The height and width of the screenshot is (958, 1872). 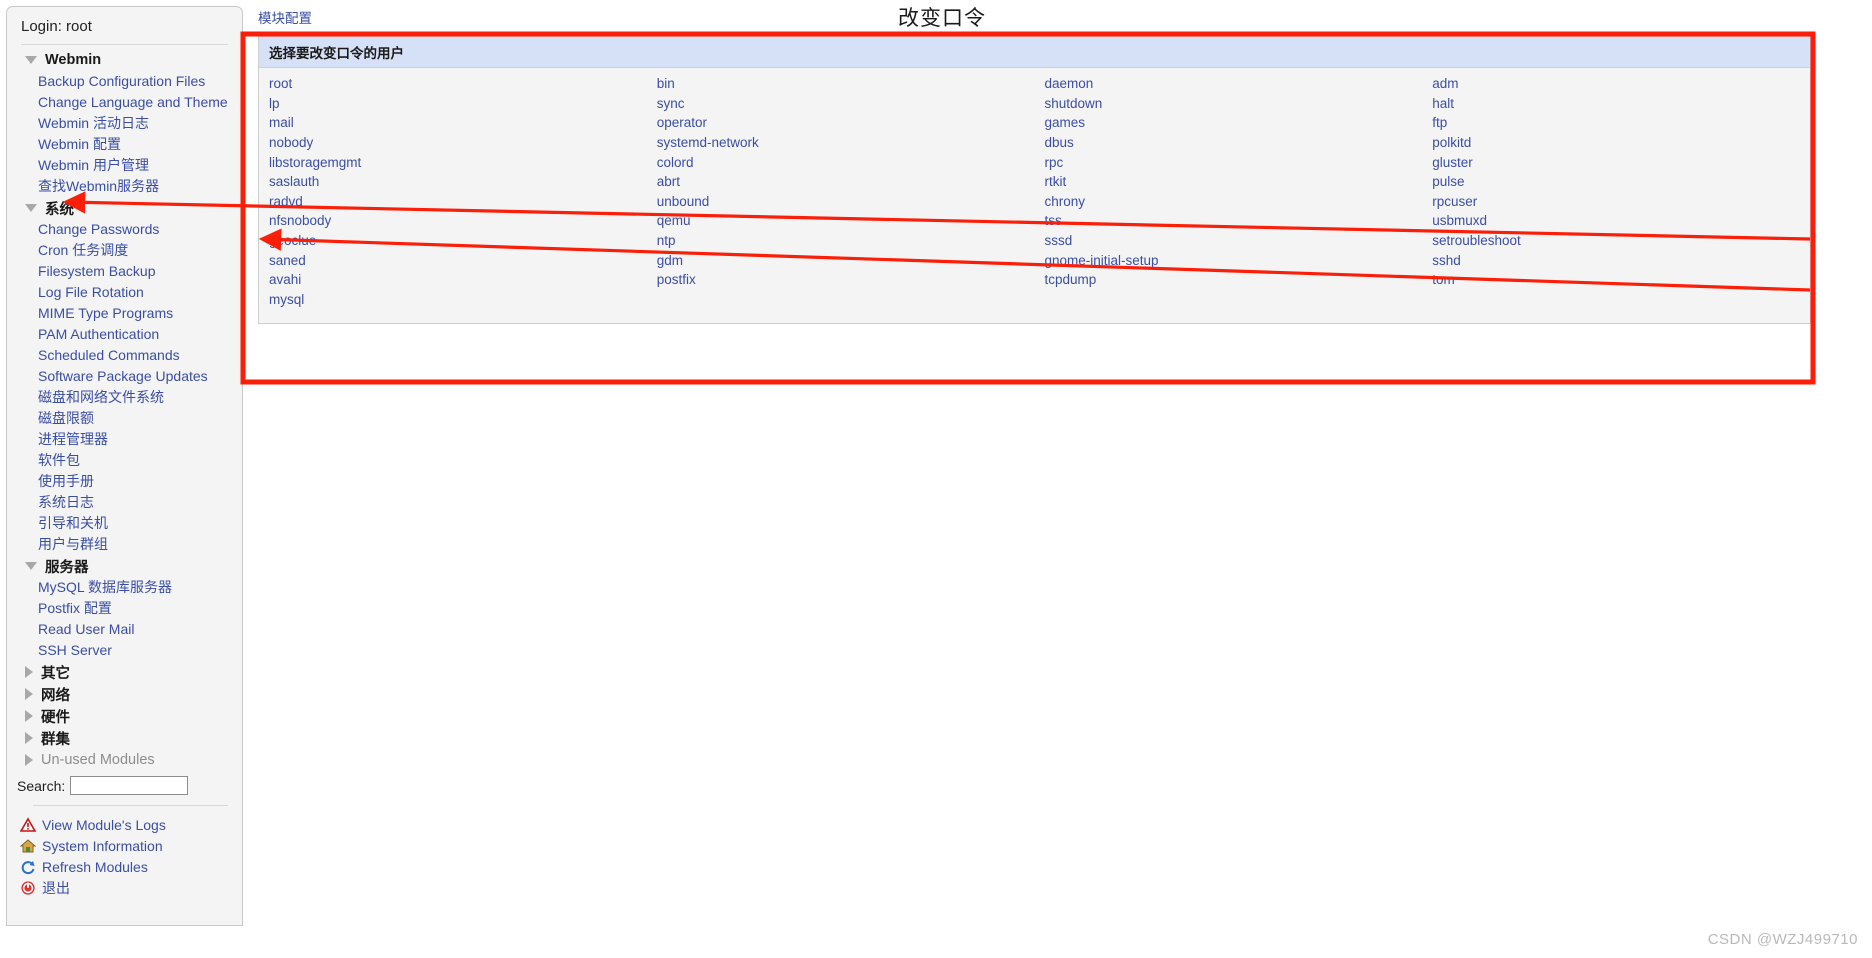 What do you see at coordinates (1065, 122) in the screenshot?
I see `user-link: games` at bounding box center [1065, 122].